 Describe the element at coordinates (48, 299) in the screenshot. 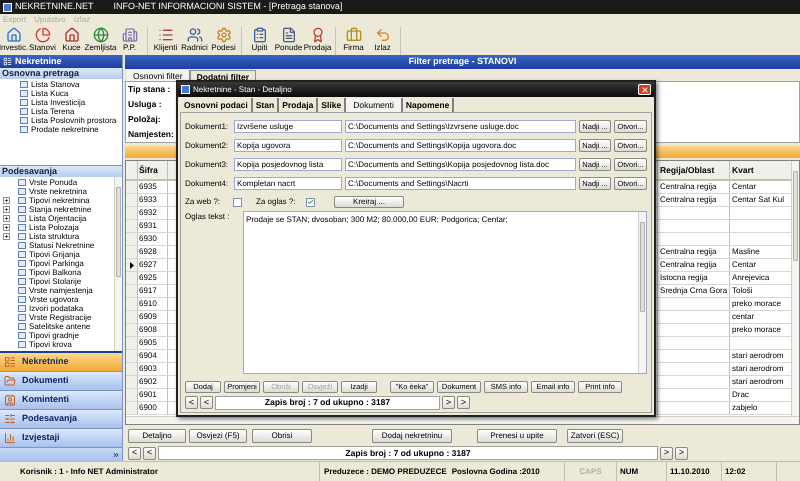

I see `tree-item: Vrste ugovora` at that location.